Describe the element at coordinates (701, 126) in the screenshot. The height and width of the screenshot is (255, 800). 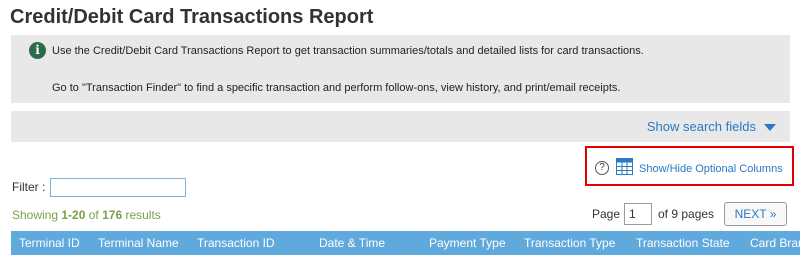
I see `show-search-fields-label: Show search fields` at that location.